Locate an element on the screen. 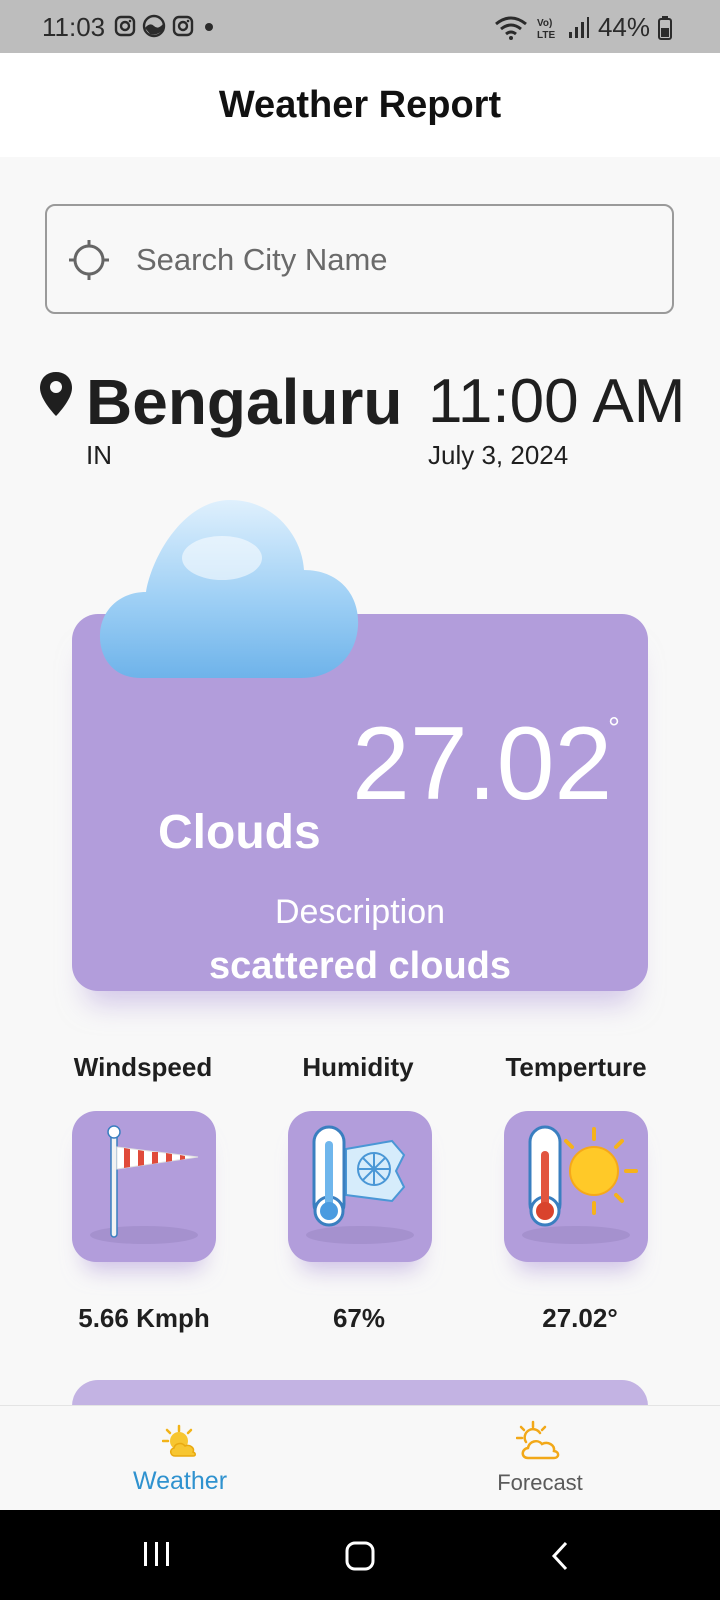 Image resolution: width=720 pixels, height=1600 pixels. temperature-value: 27.02 is located at coordinates (482, 764).